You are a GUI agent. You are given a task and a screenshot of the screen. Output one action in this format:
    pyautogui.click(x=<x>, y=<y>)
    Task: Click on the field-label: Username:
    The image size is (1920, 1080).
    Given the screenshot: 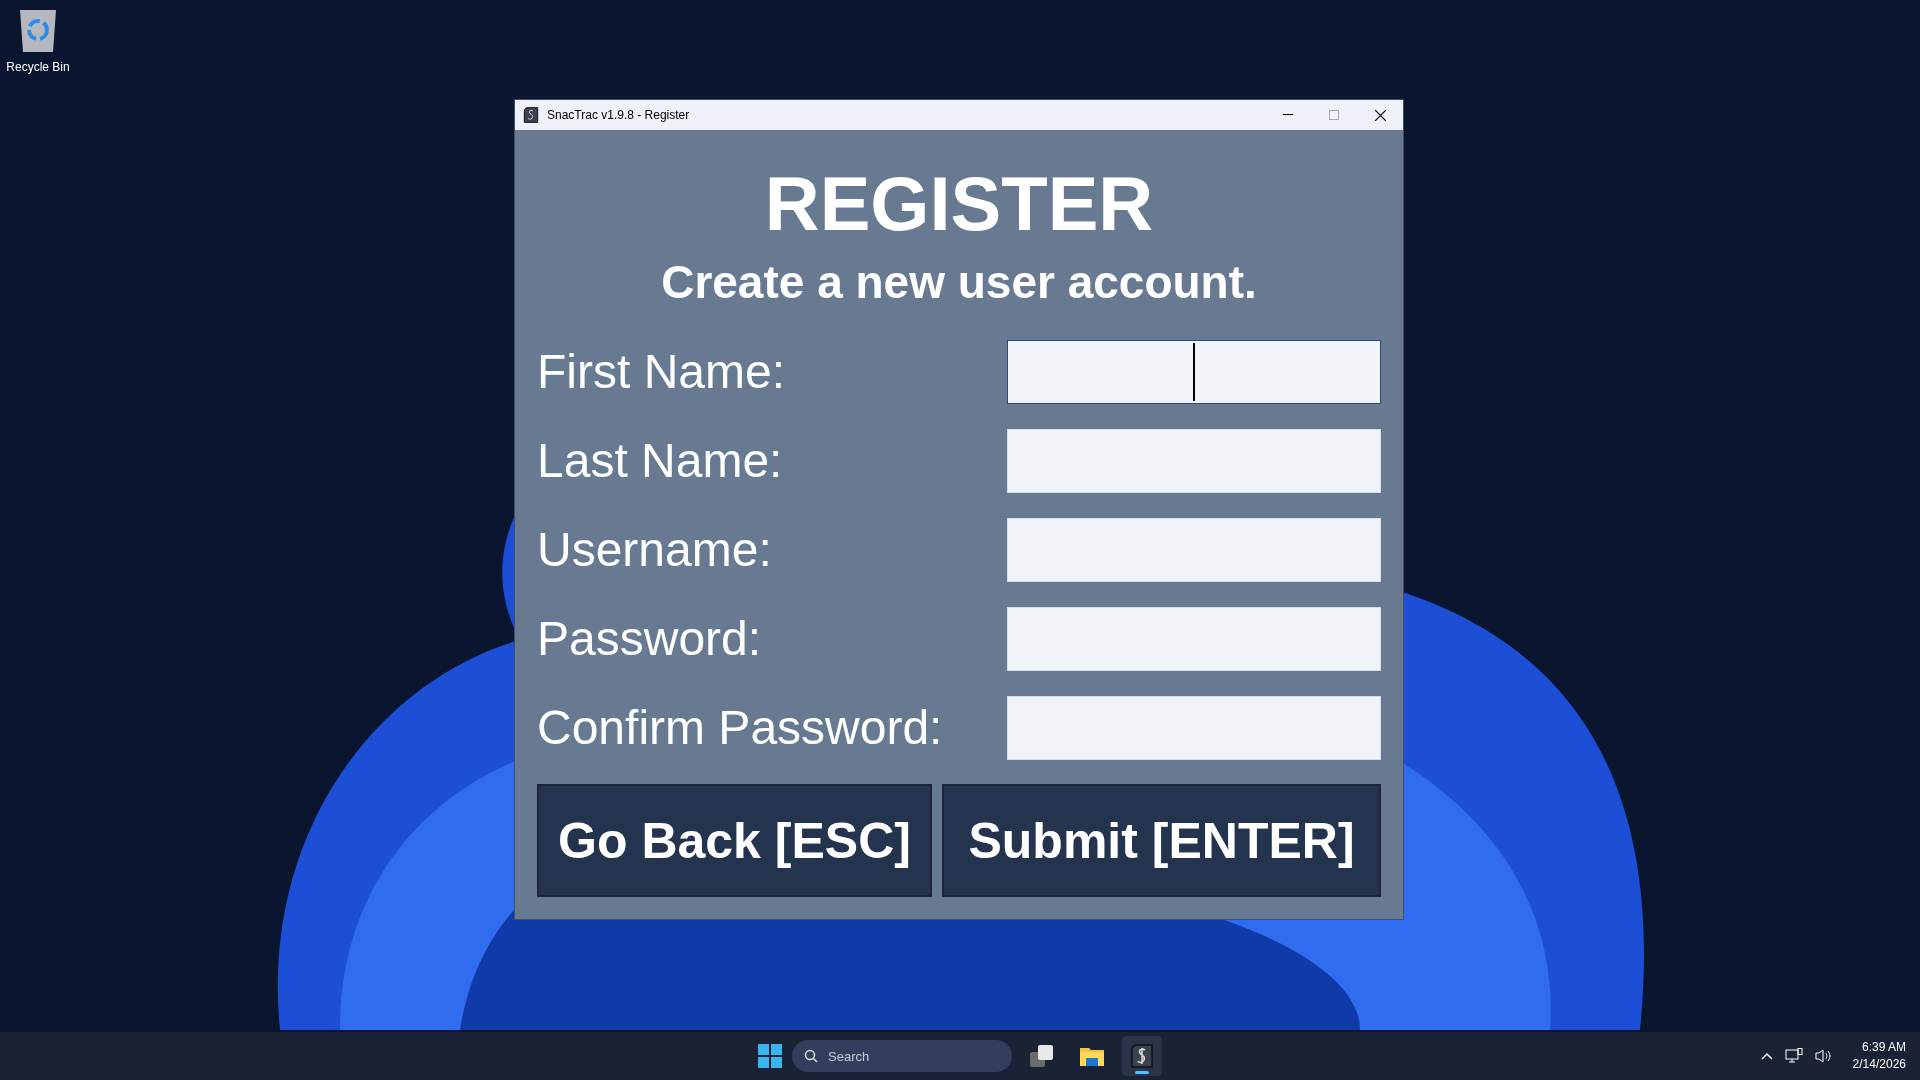 What is the action you would take?
    pyautogui.click(x=654, y=550)
    